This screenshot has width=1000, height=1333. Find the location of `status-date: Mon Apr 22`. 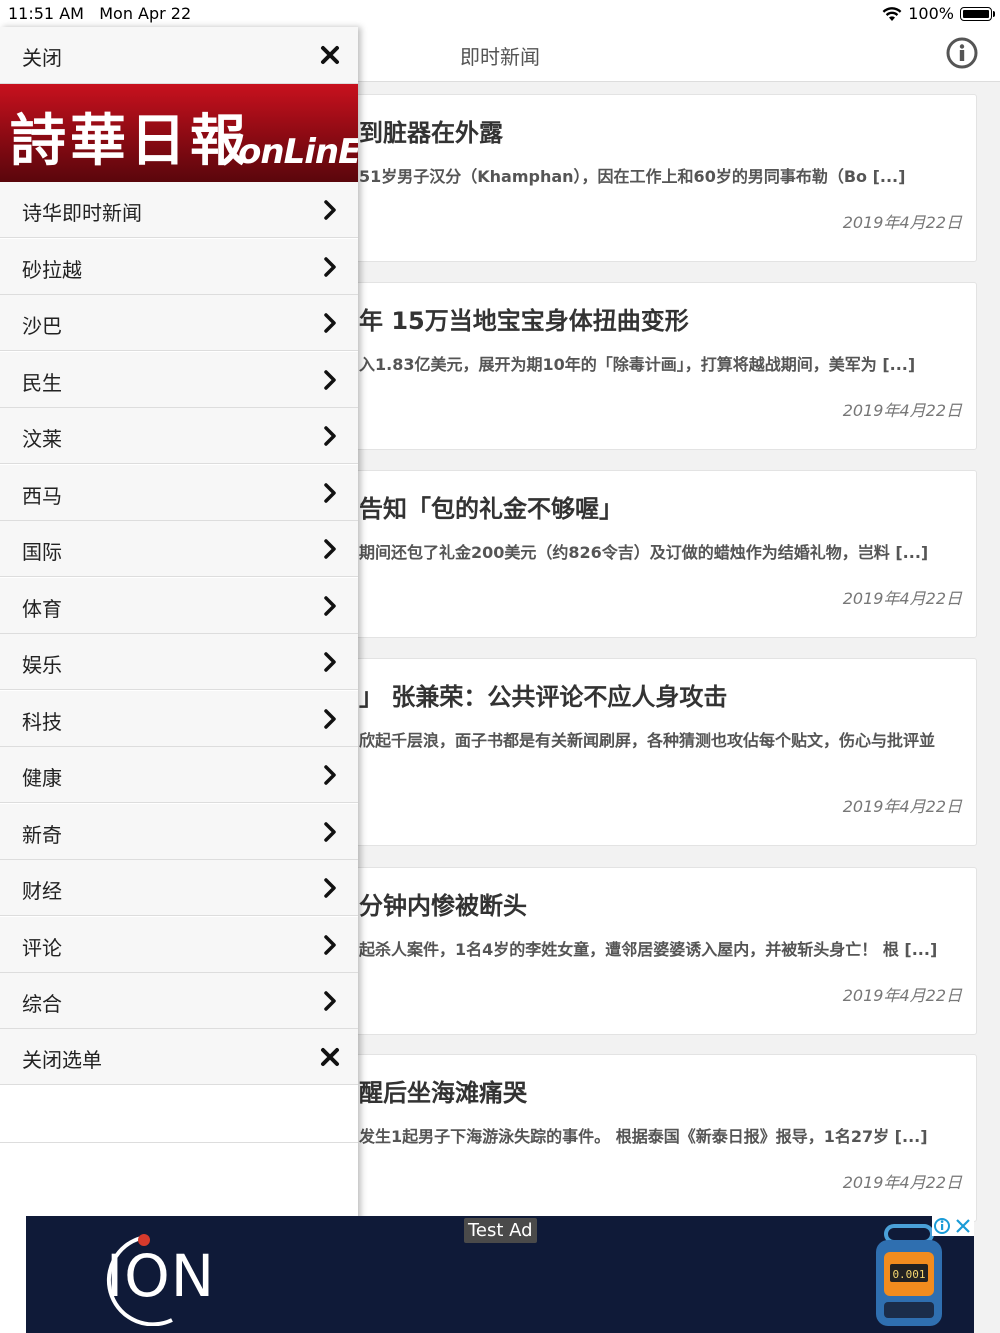

status-date: Mon Apr 22 is located at coordinates (145, 13).